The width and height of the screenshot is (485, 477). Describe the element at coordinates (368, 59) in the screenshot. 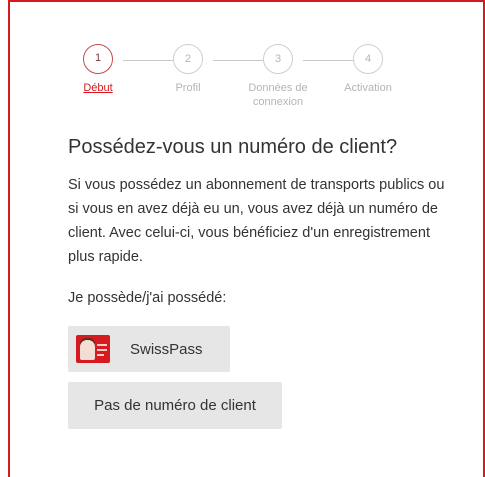

I see `step-number: 4` at that location.